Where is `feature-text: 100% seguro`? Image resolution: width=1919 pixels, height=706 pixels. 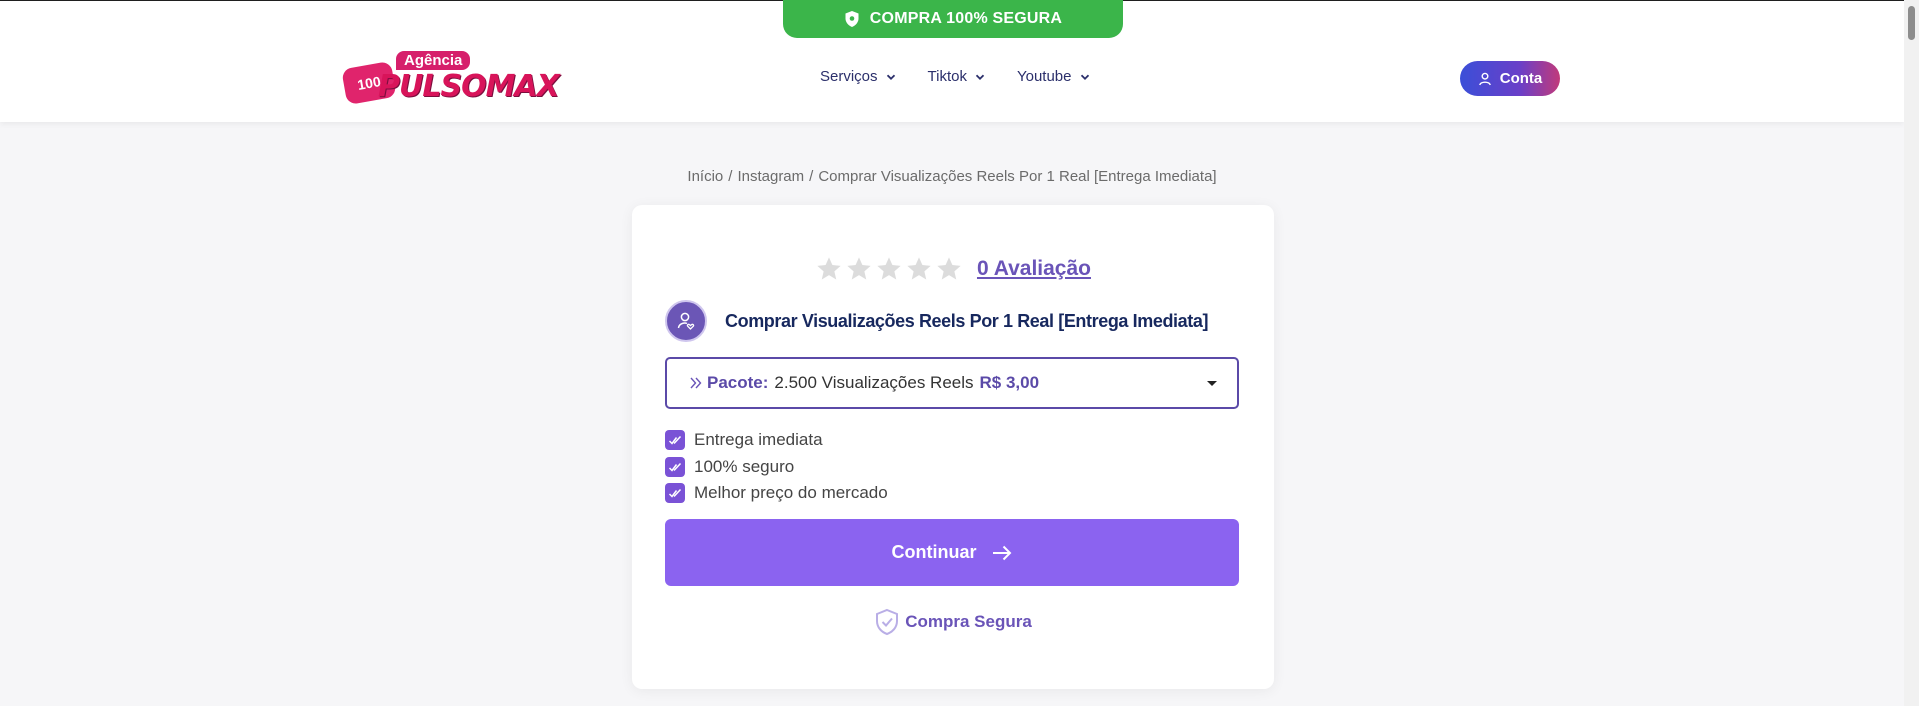
feature-text: 100% seguro is located at coordinates (744, 466).